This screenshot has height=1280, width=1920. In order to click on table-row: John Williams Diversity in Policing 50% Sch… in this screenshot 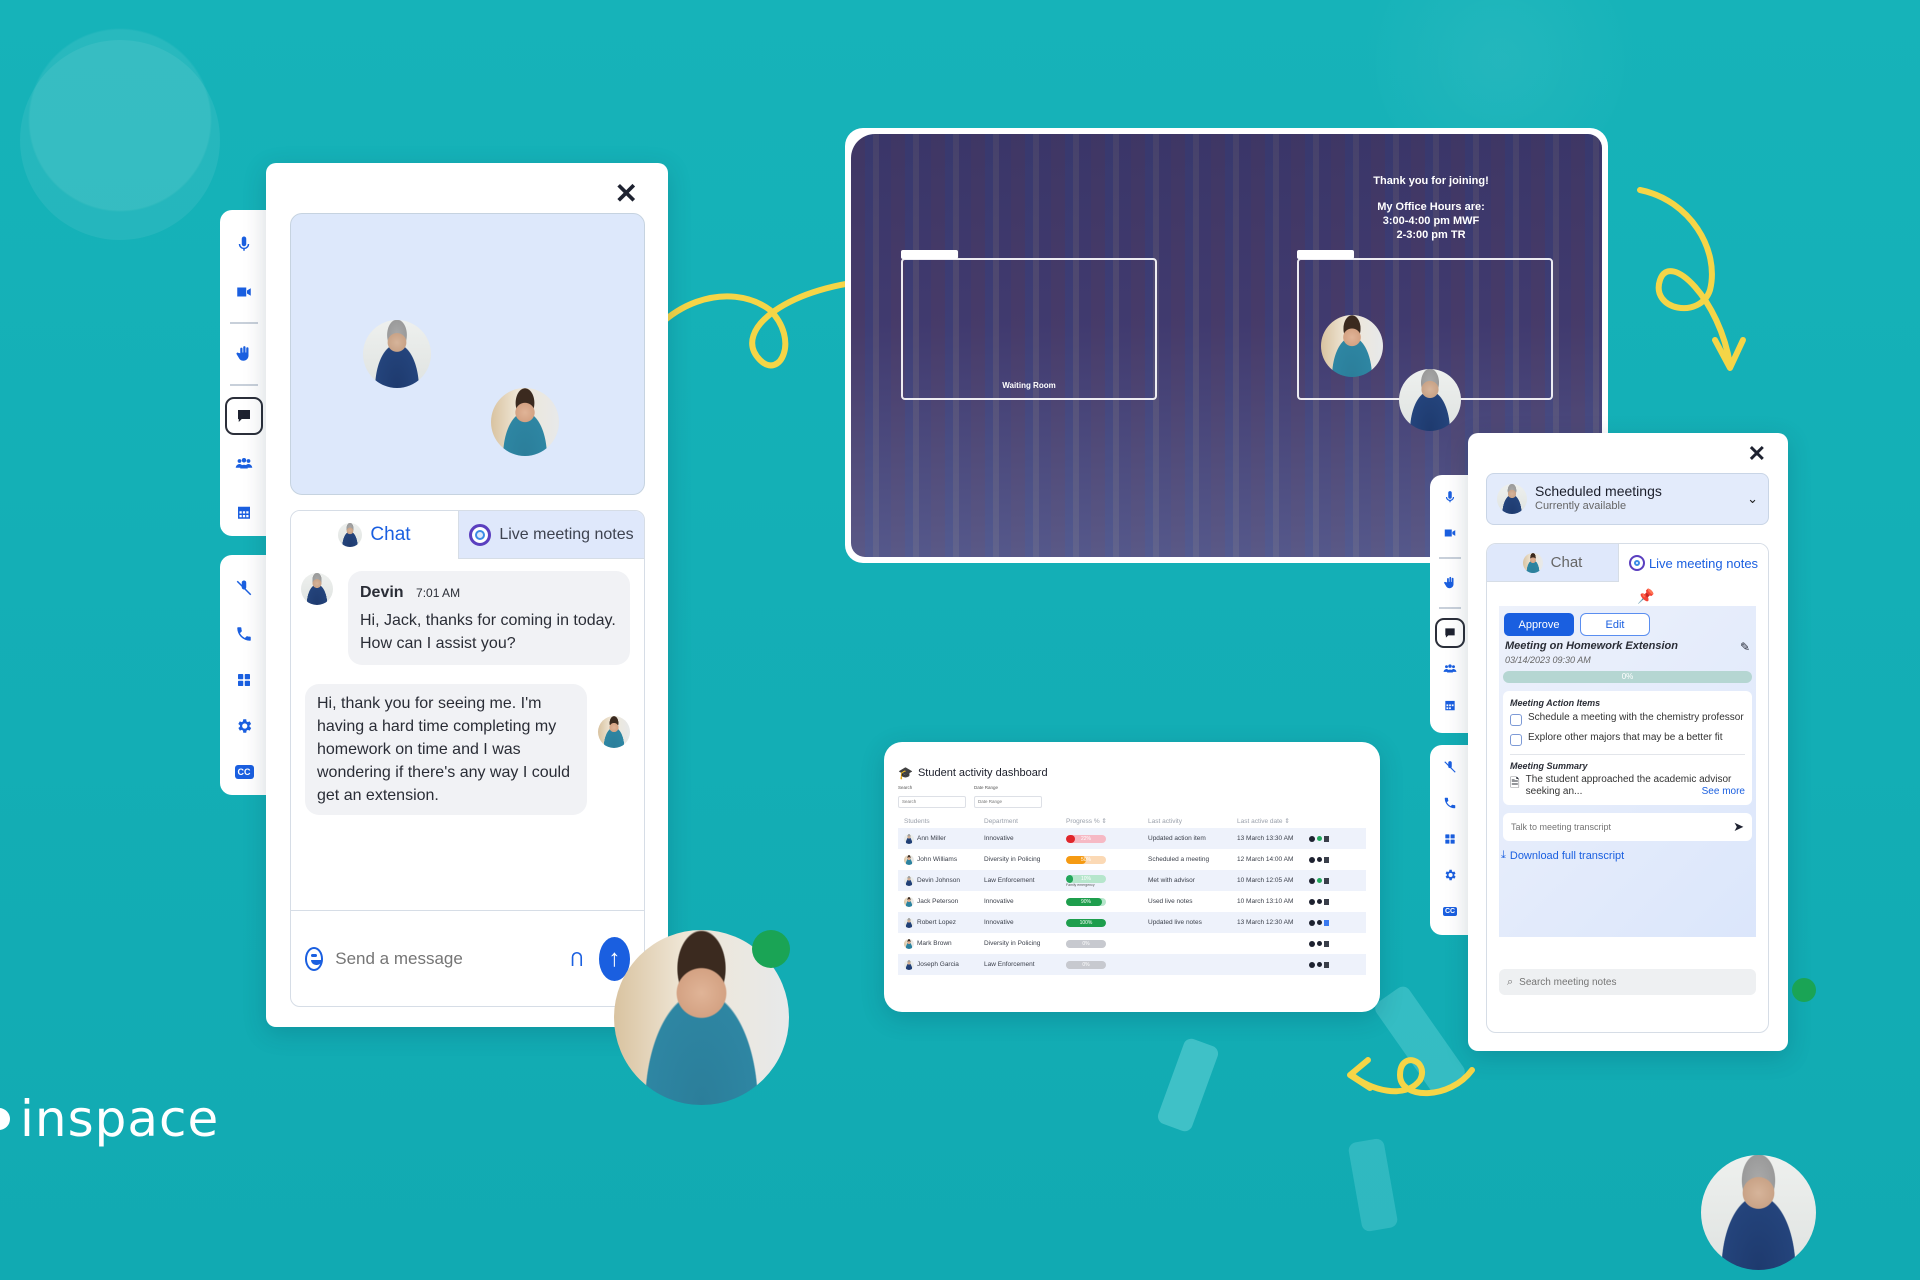, I will do `click(1132, 859)`.